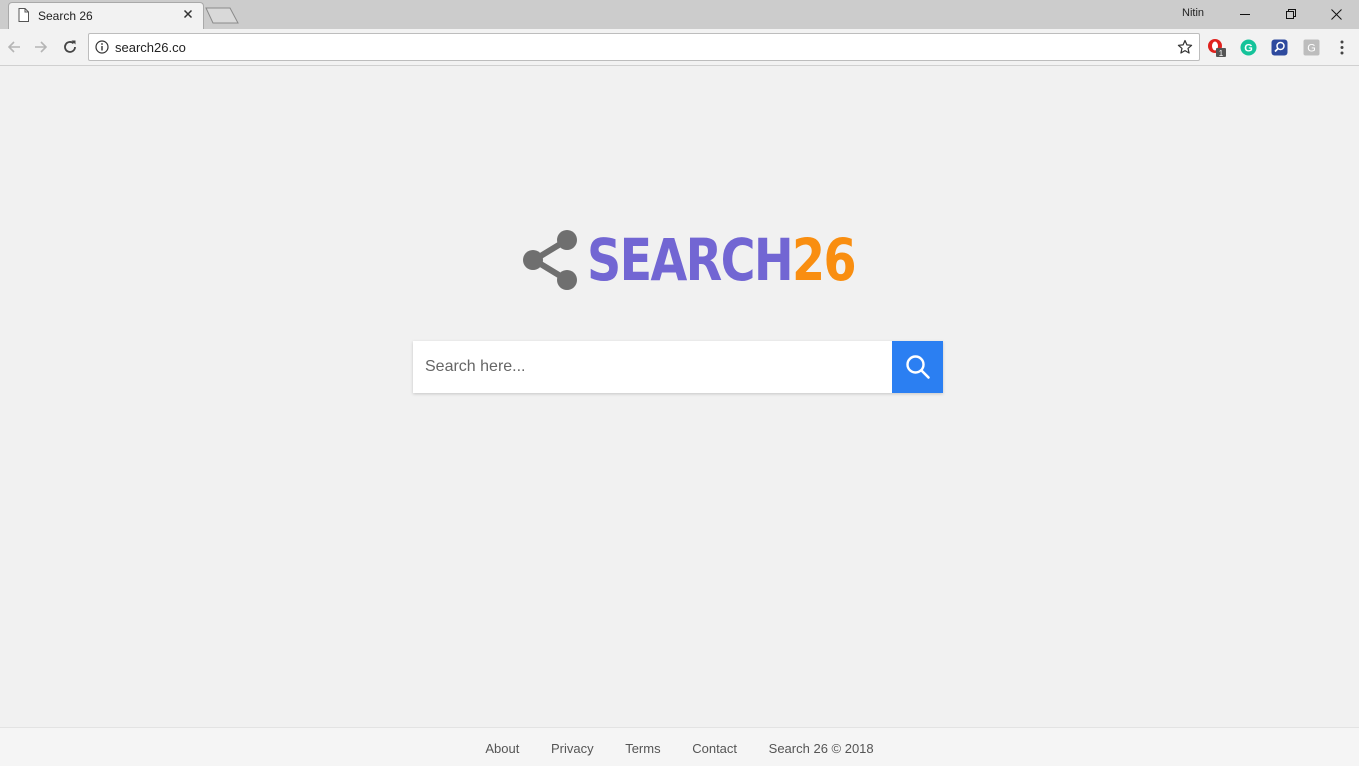 The image size is (1359, 766). I want to click on opera-vpn-extension: 1, so click(1217, 48).